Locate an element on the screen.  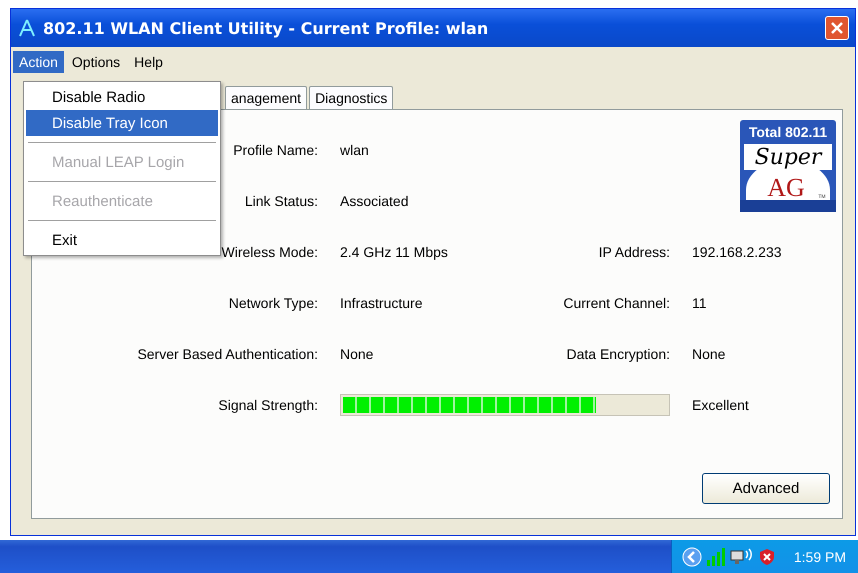
menu-item: Disable Tray Icon is located at coordinates (122, 123).